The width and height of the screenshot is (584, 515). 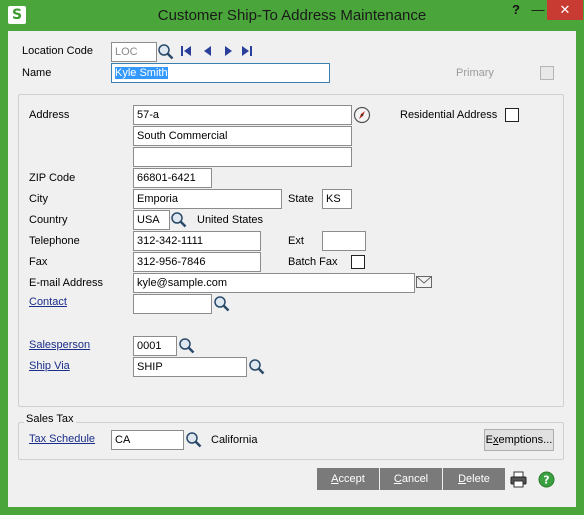 I want to click on zip-code-field: 66801-6421, so click(x=172, y=178).